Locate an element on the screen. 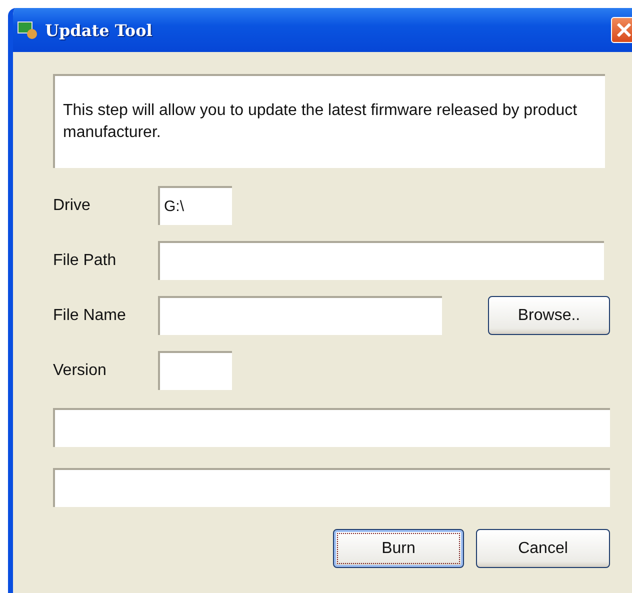 This screenshot has width=632, height=593. close-icon is located at coordinates (624, 30).